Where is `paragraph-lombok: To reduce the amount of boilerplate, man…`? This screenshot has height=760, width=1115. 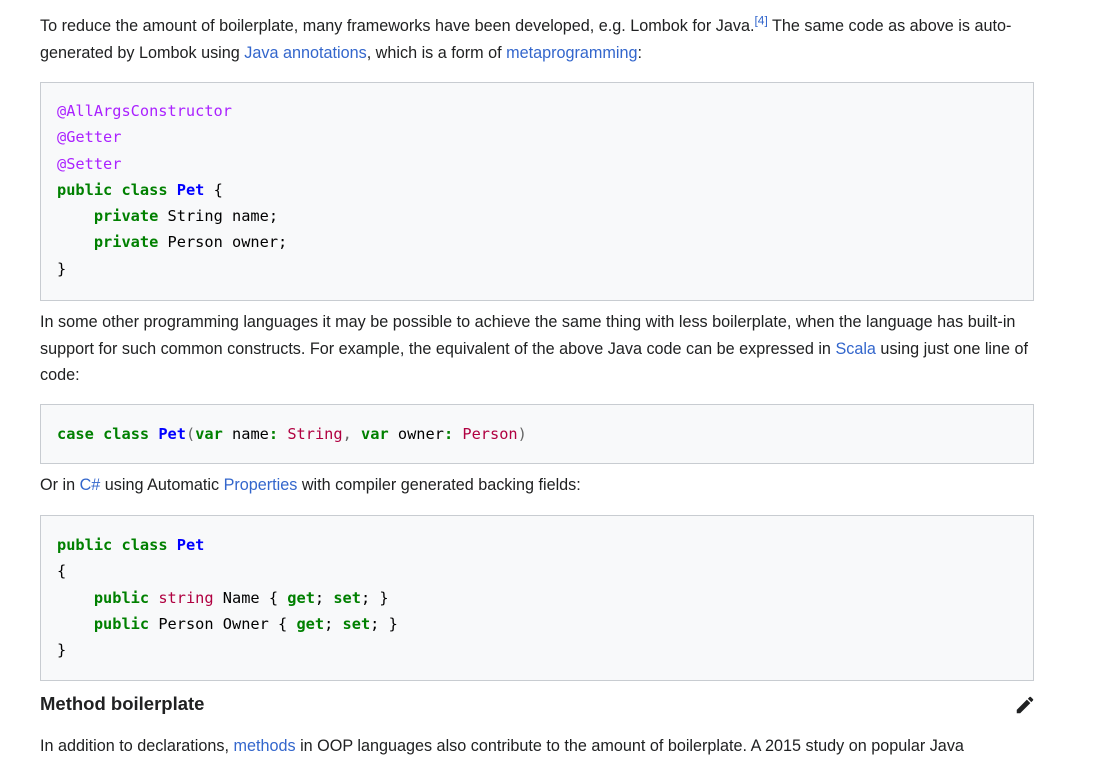 paragraph-lombok: To reduce the amount of boilerplate, man… is located at coordinates (537, 39).